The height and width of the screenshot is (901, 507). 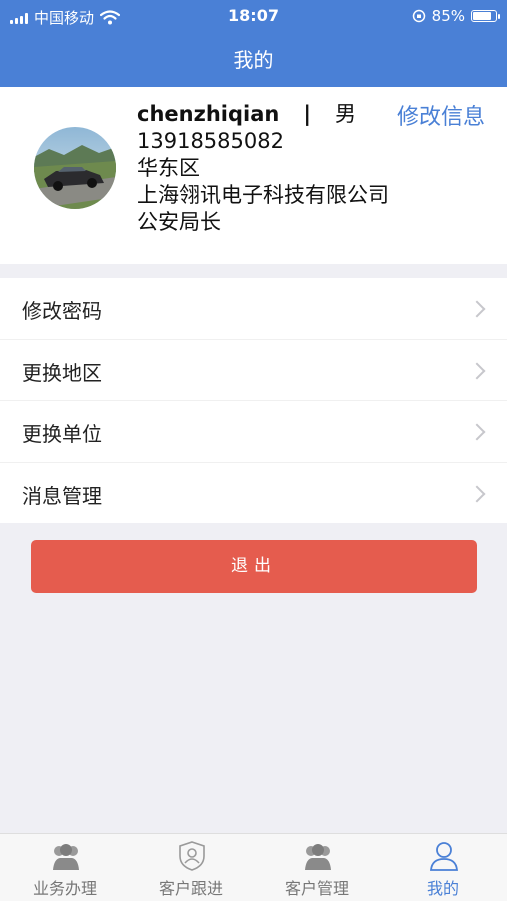 I want to click on battery-percent: 85%, so click(x=448, y=16).